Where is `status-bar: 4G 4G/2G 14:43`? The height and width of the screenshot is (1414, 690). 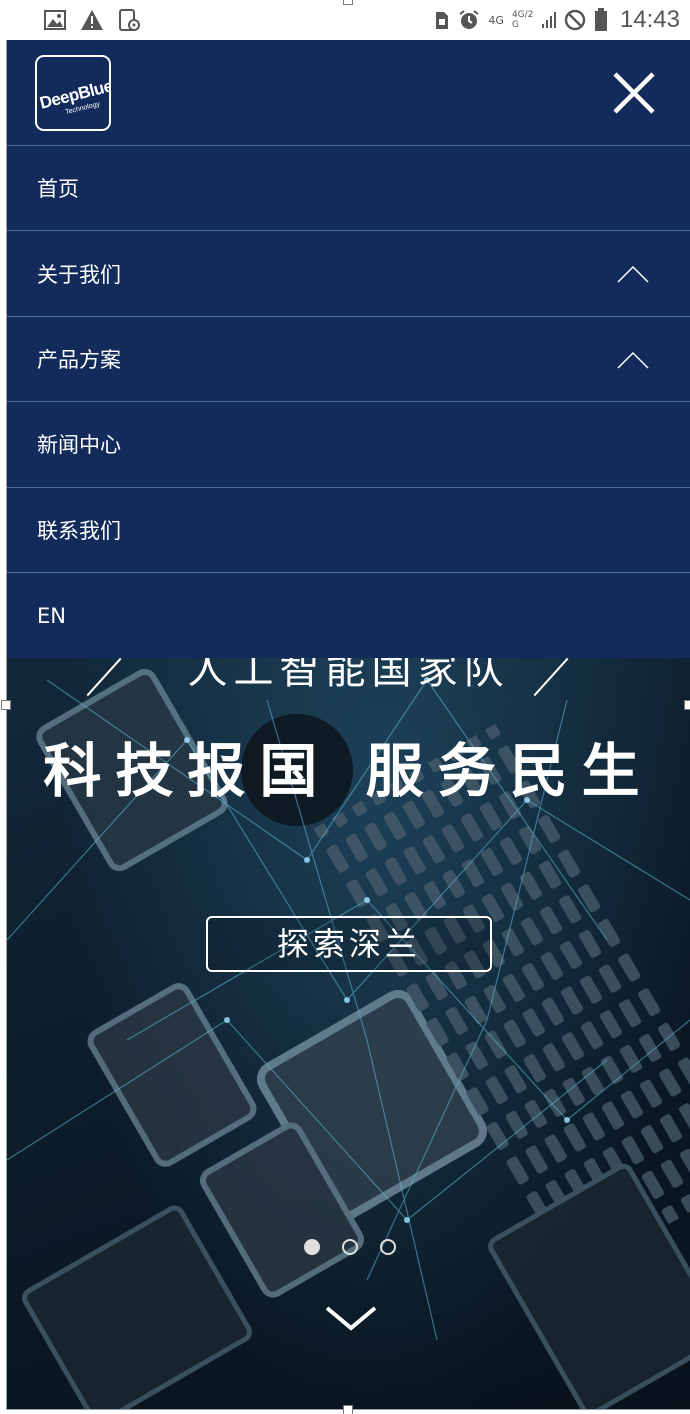
status-bar: 4G 4G/2G 14:43 is located at coordinates (345, 20).